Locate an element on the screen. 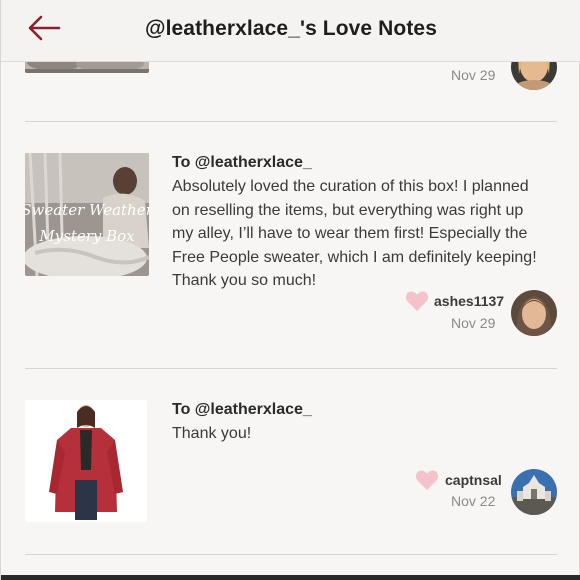 The width and height of the screenshot is (580, 580). message-line: Thank you so much! is located at coordinates (244, 280).